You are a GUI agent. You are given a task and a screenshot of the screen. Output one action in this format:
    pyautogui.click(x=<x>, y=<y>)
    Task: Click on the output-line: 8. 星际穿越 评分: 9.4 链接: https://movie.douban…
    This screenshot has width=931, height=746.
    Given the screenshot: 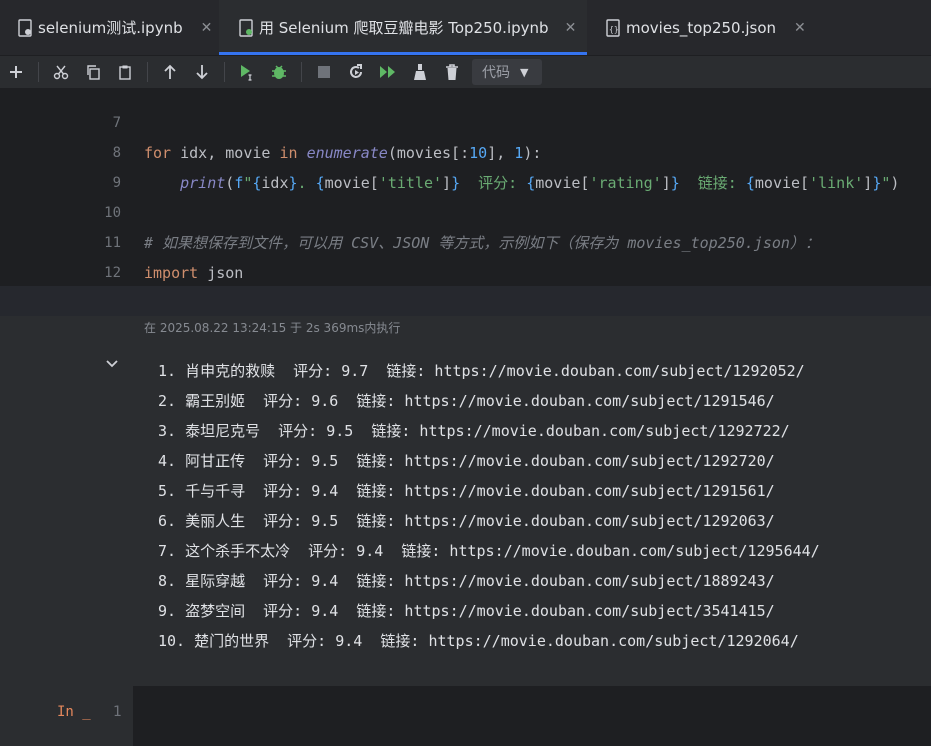 What is the action you would take?
    pyautogui.click(x=466, y=581)
    